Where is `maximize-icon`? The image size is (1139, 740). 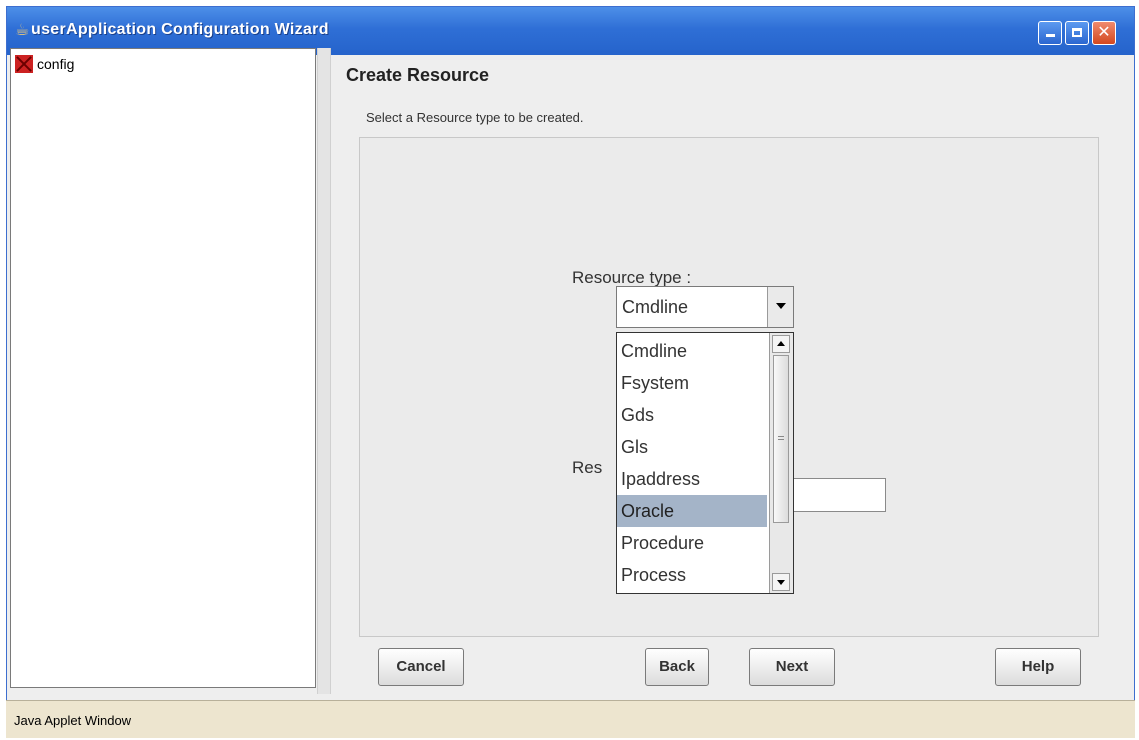
maximize-icon is located at coordinates (1077, 32).